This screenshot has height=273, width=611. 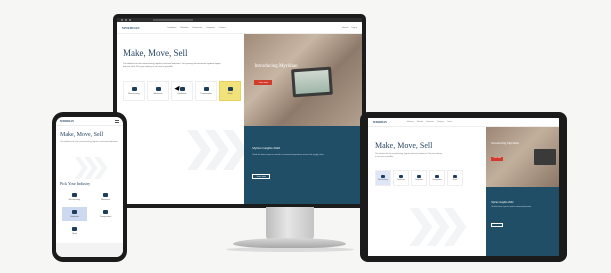 I want to click on photo-learn-more-button: Learn more, so click(x=263, y=82).